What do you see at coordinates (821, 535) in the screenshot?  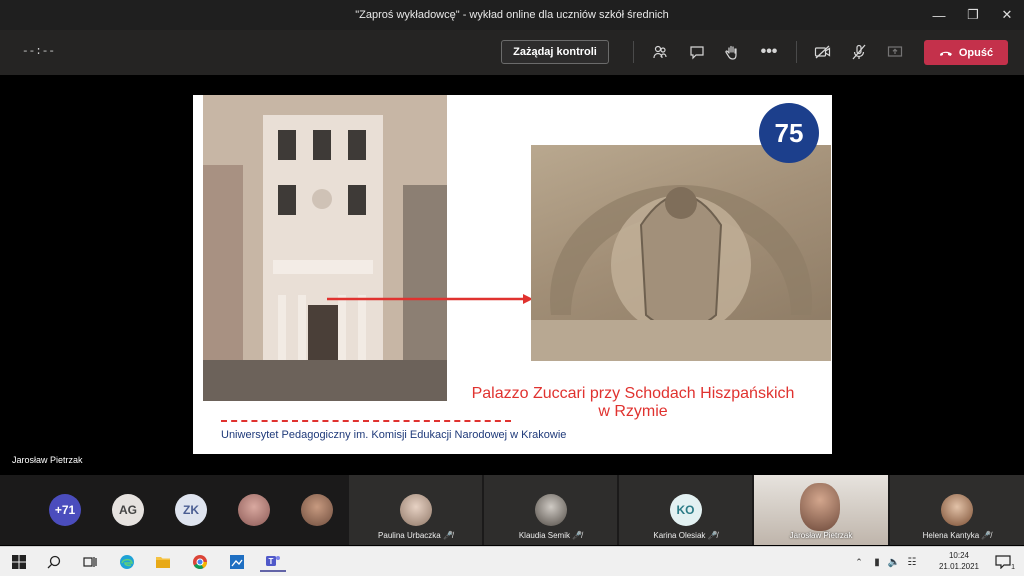 I see `participant-name: Jarosław Pietrzak` at bounding box center [821, 535].